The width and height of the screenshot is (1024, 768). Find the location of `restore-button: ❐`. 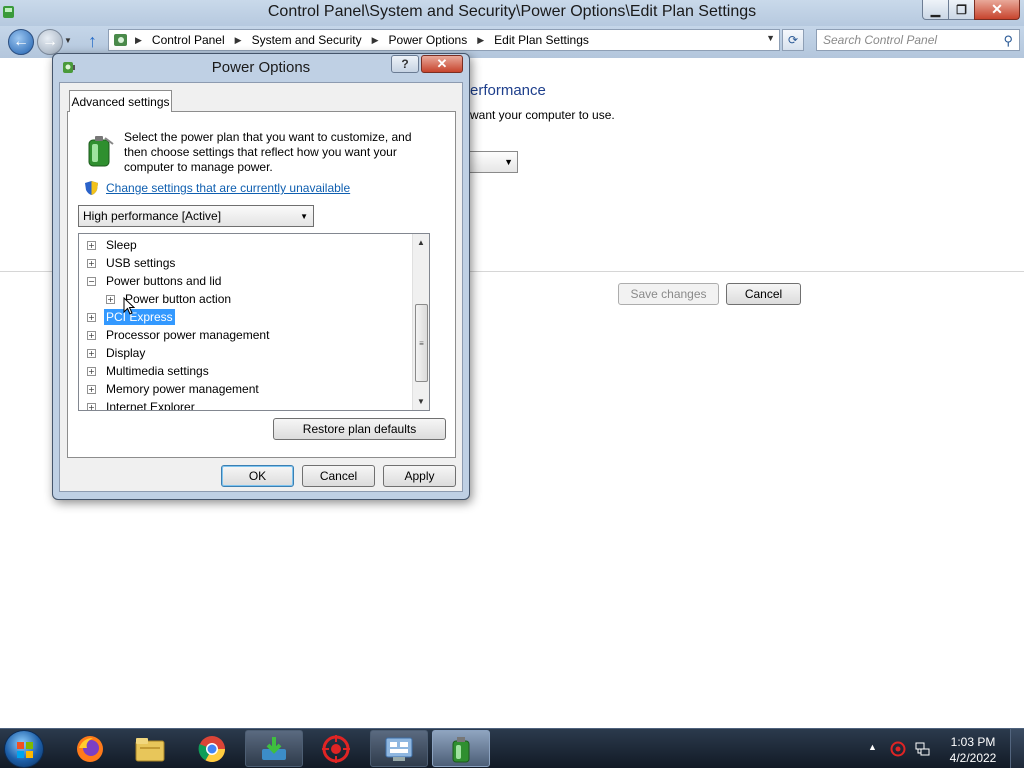

restore-button: ❐ is located at coordinates (961, 10).